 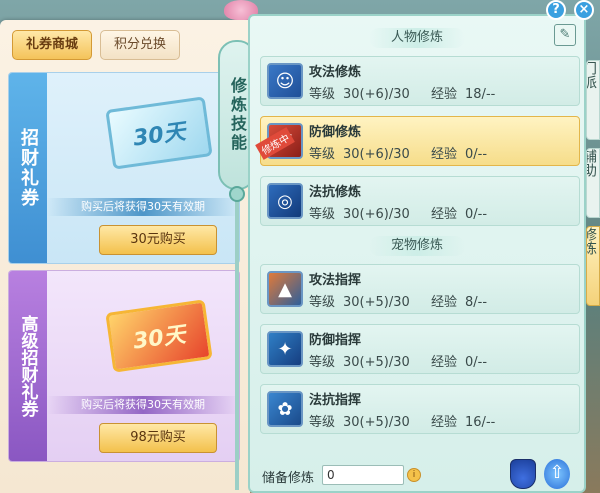 What do you see at coordinates (557, 474) in the screenshot?
I see `upgrade-flame-icon: ⇧` at bounding box center [557, 474].